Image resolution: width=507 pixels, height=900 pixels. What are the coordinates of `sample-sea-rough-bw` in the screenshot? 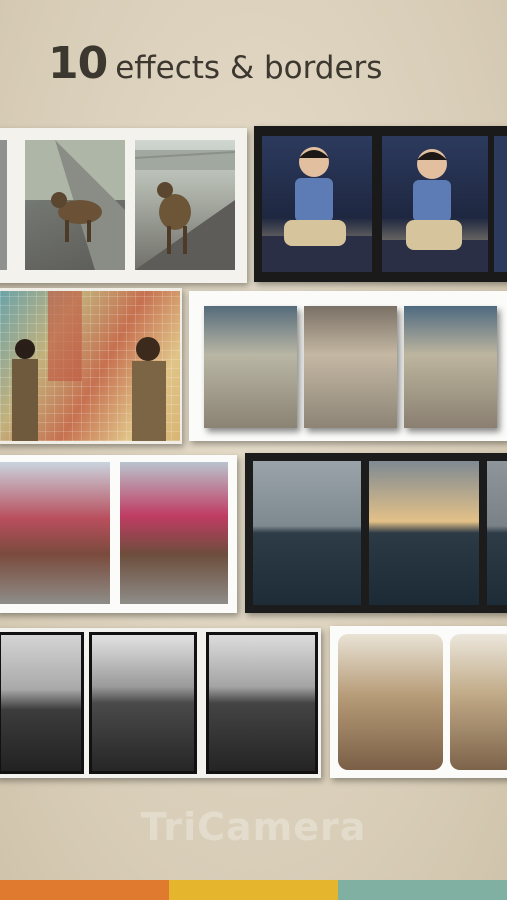 It's located at (160, 703).